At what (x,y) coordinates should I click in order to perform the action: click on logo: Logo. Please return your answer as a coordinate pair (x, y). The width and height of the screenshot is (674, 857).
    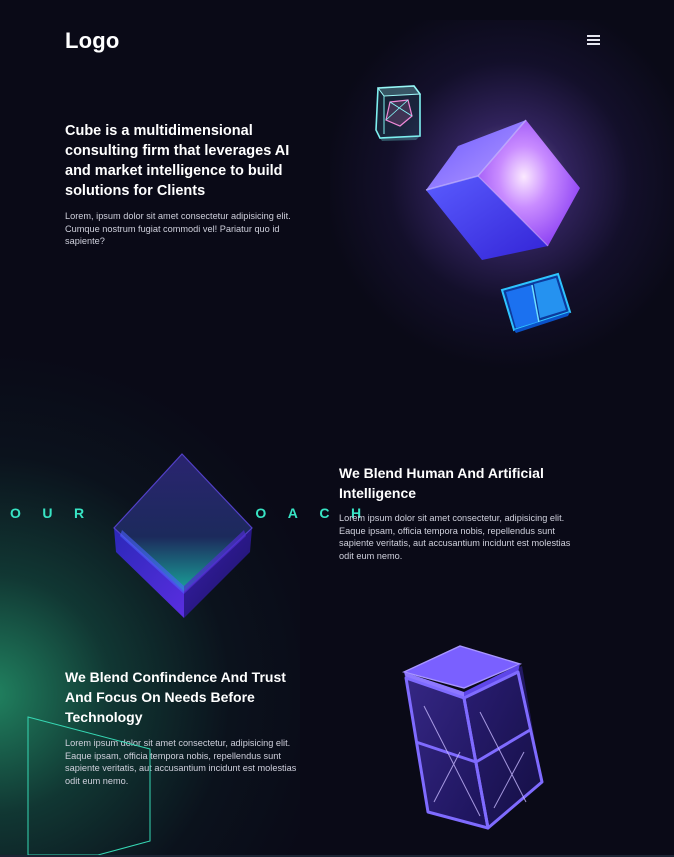
    Looking at the image, I should click on (92, 41).